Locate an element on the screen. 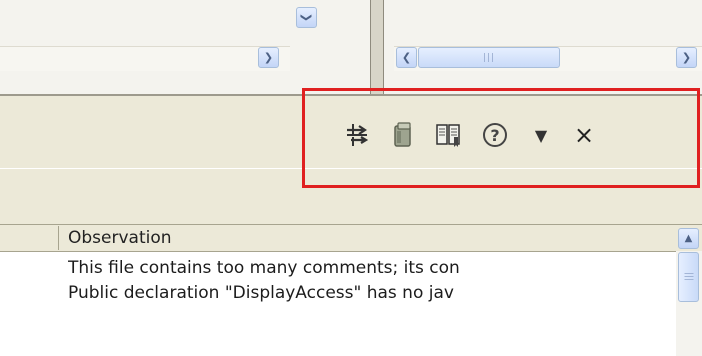  chevron-up-icon: ▲ is located at coordinates (688, 238).